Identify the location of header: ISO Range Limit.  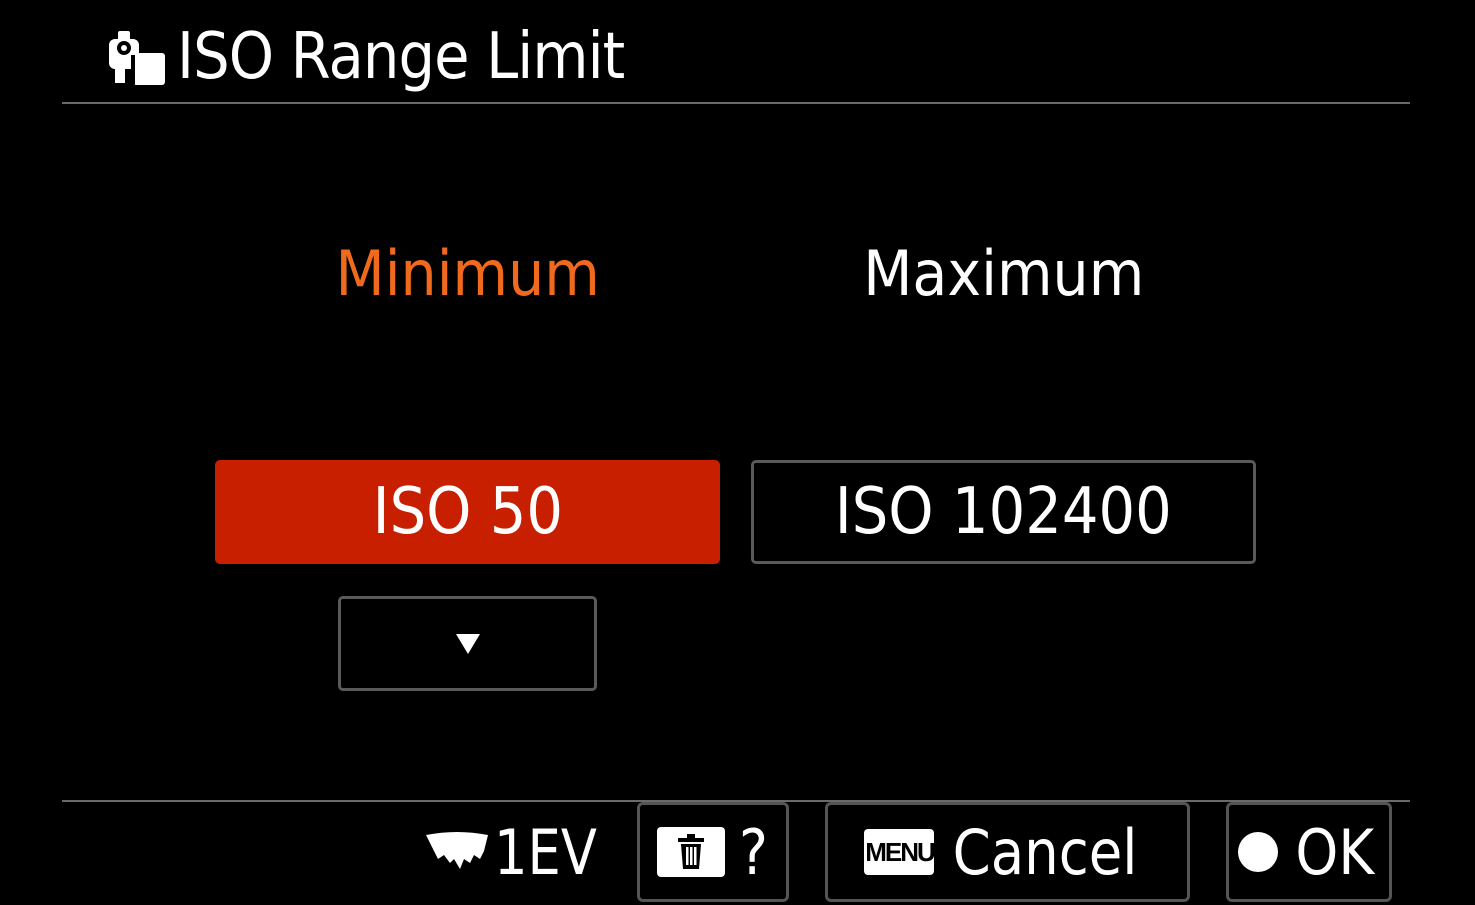
(389, 57).